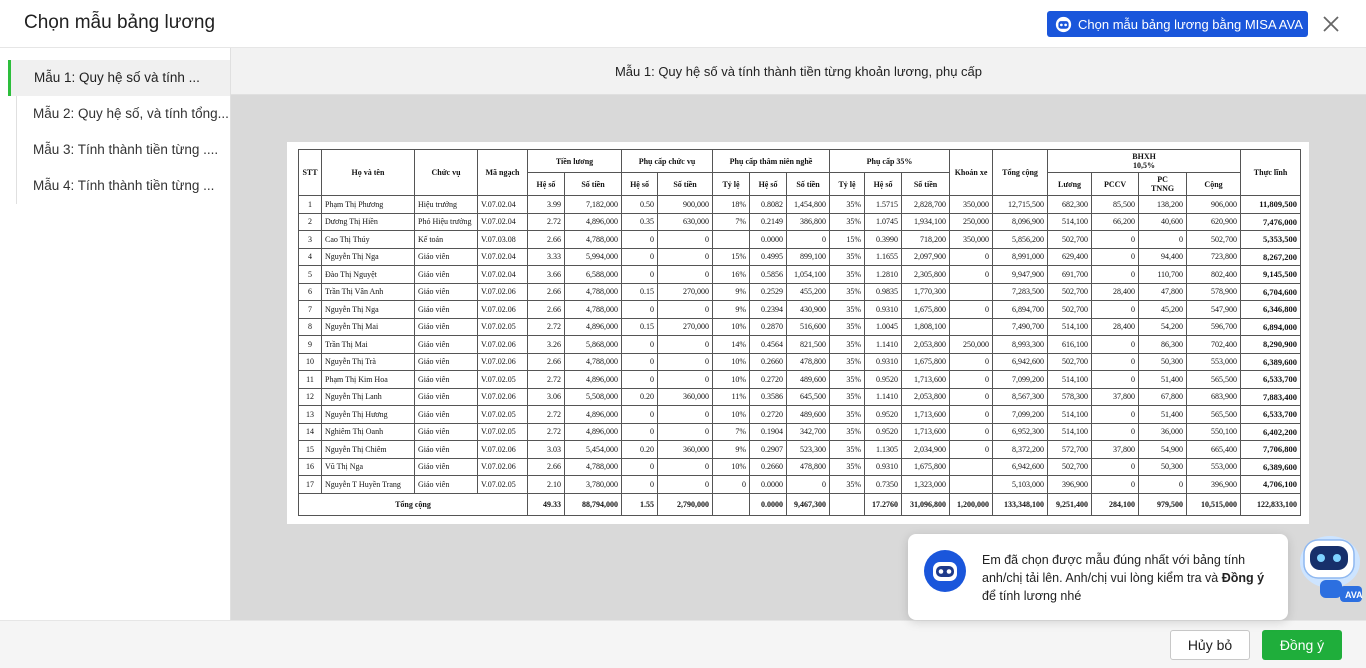 This screenshot has width=1366, height=668. I want to click on misa-ava-button: Chọn mẫu bảng lương bằng MISA AVA, so click(1177, 24).